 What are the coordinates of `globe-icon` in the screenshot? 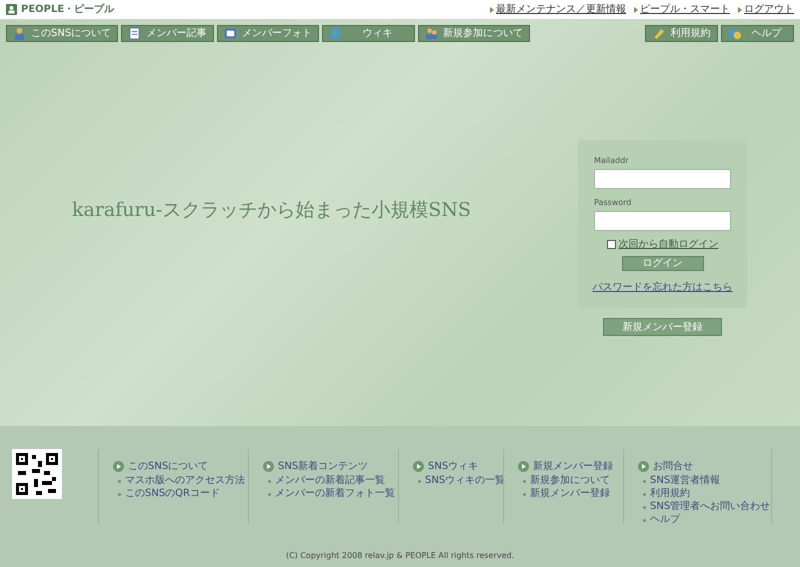 It's located at (335, 33).